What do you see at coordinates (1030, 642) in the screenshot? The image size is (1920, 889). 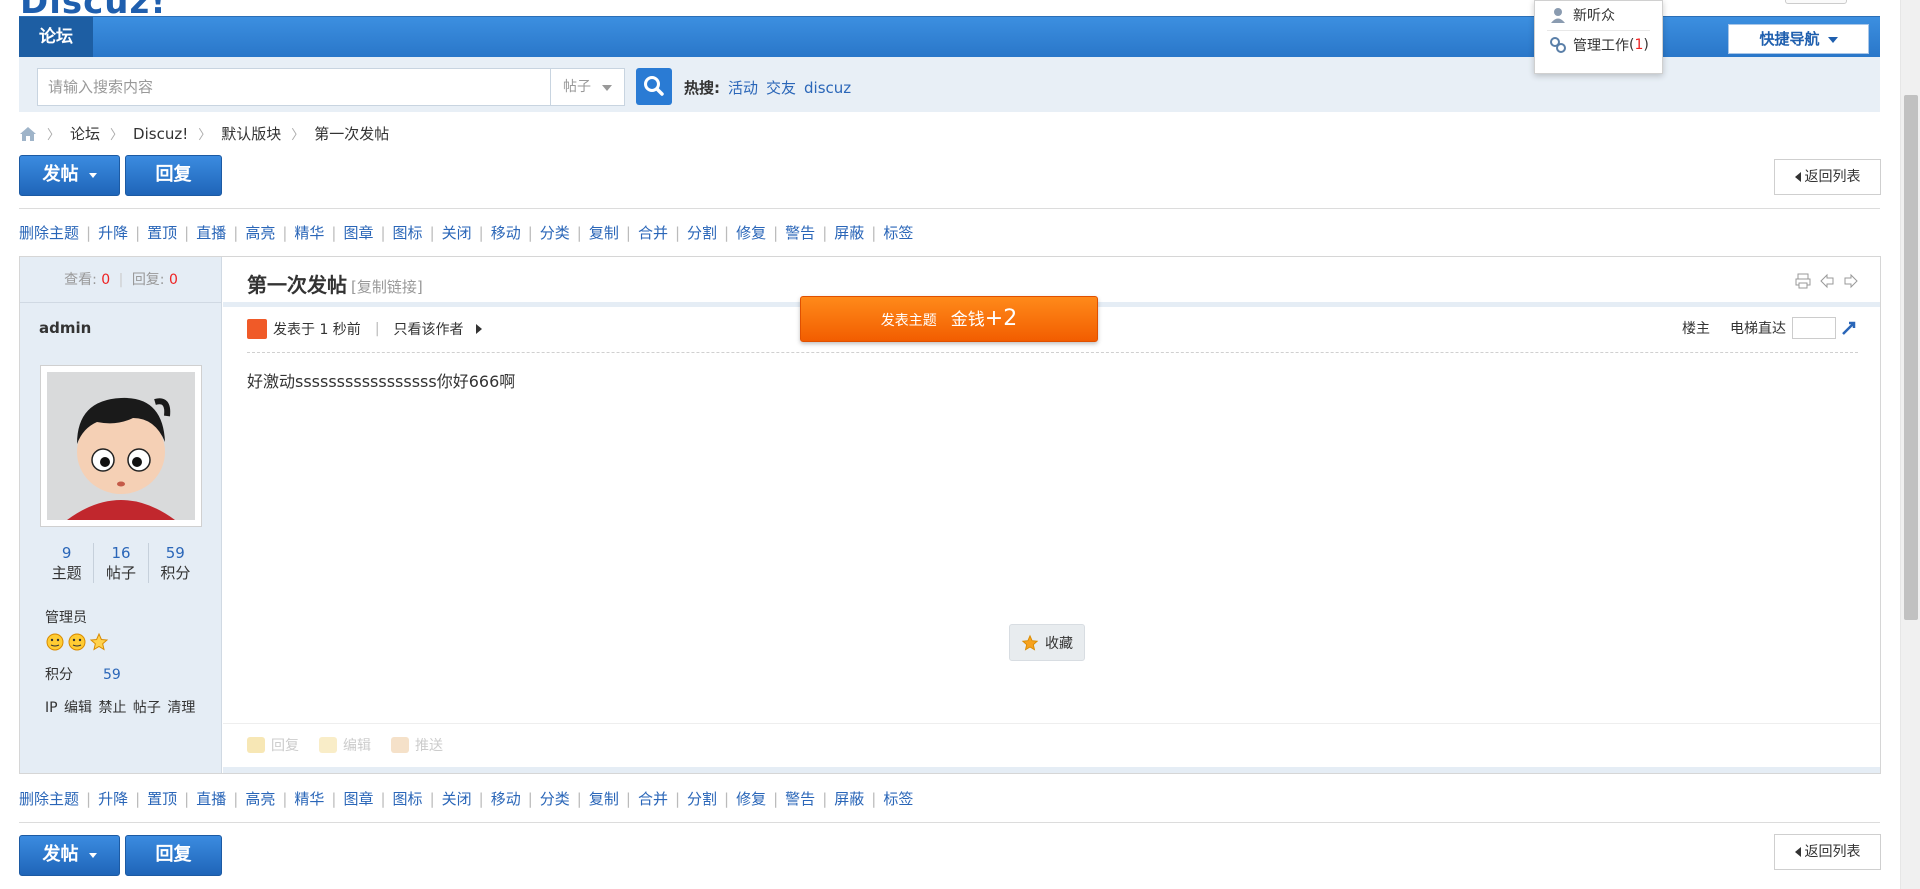 I see `star-icon` at bounding box center [1030, 642].